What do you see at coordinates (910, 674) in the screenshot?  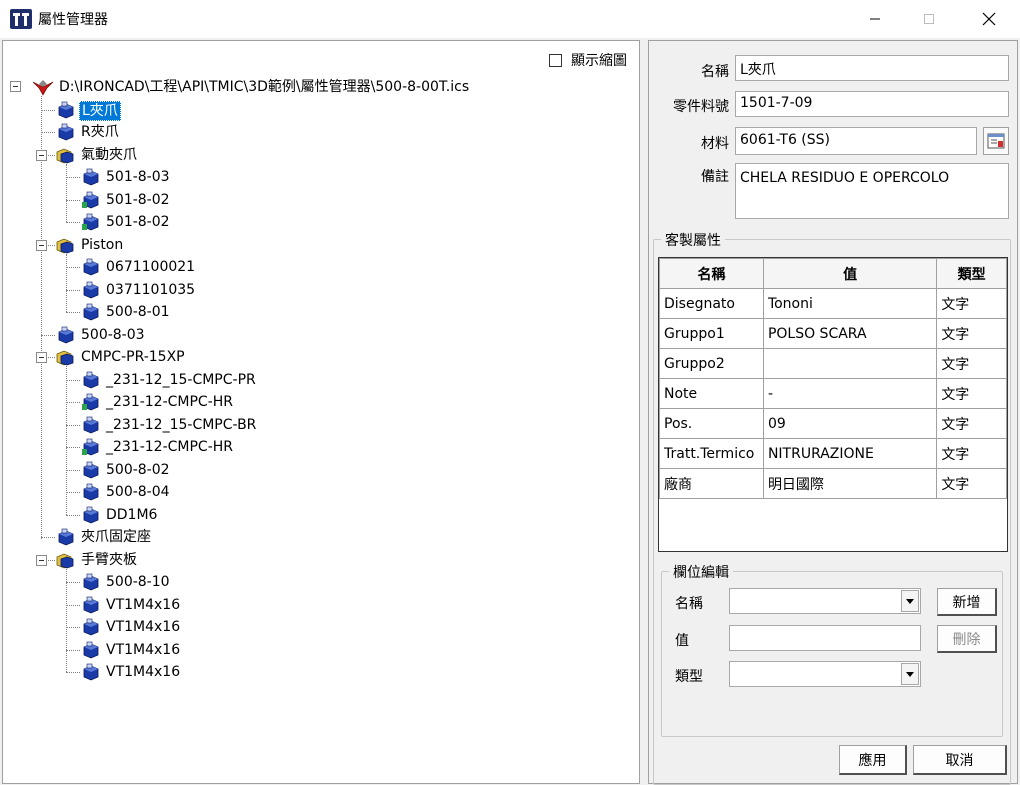 I see `editor-type-dropdown-arrow` at bounding box center [910, 674].